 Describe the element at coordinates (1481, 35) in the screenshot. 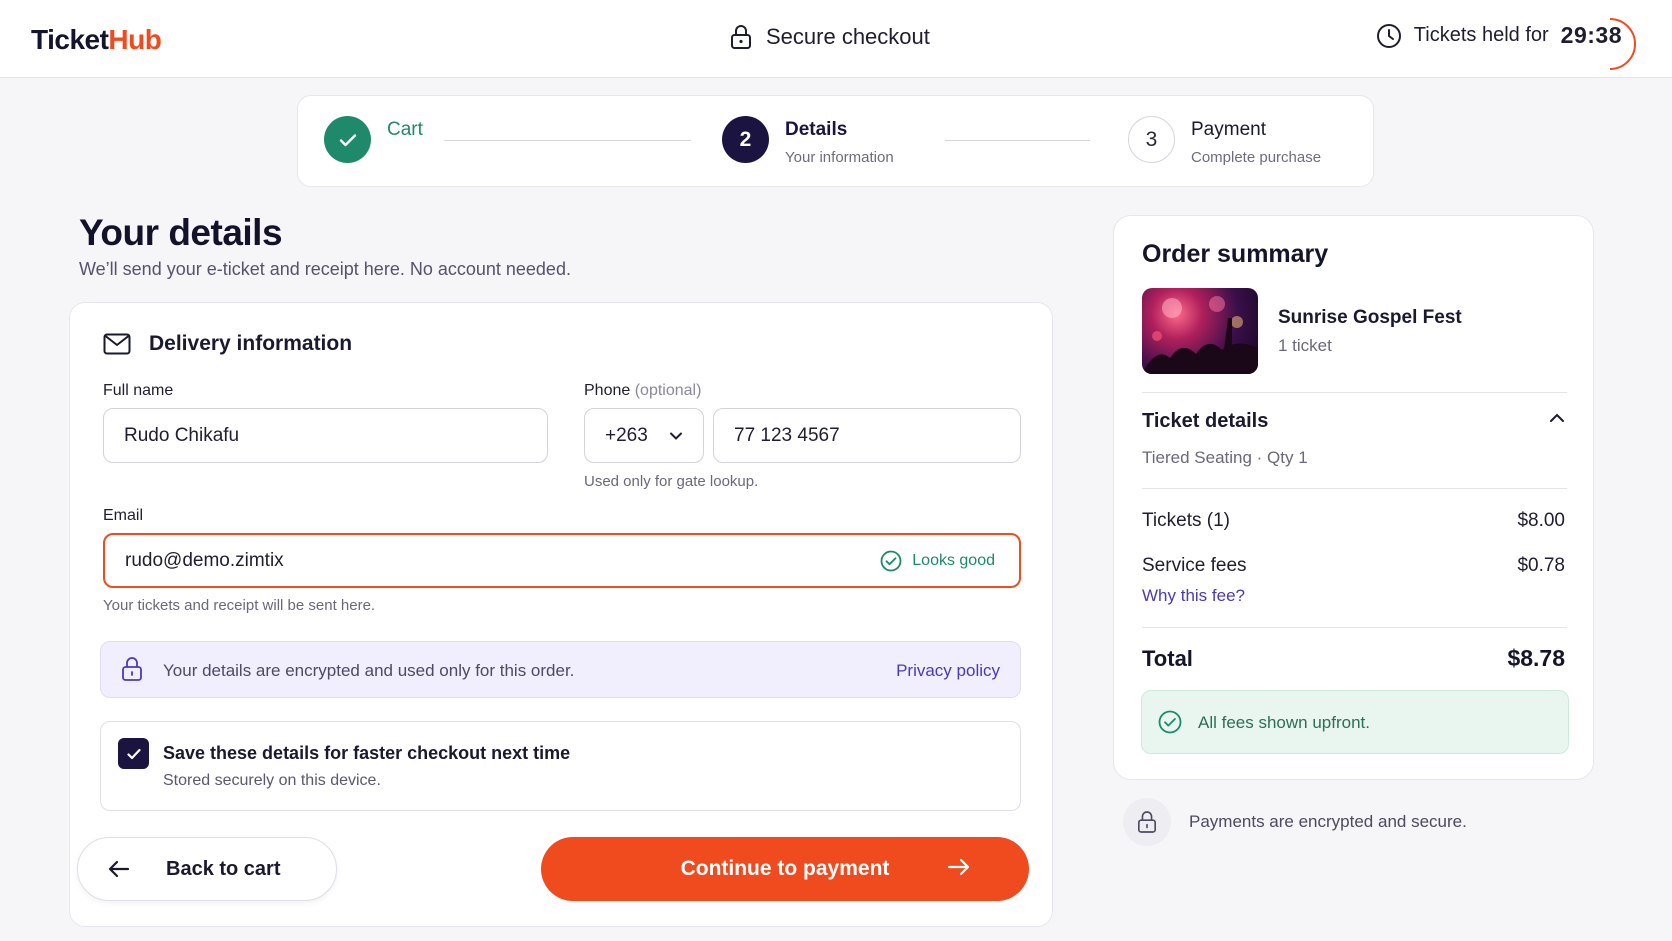

I see `held-label: Tickets held for` at that location.